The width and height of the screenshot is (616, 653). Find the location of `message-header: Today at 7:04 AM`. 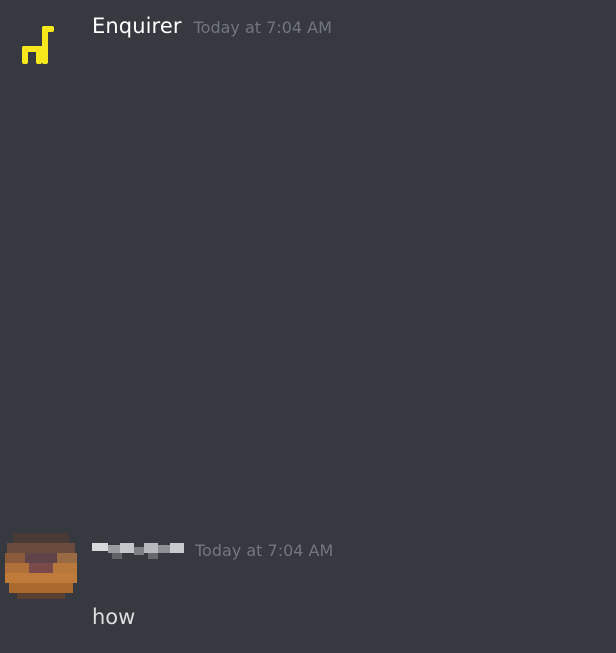

message-header: Today at 7:04 AM is located at coordinates (212, 550).